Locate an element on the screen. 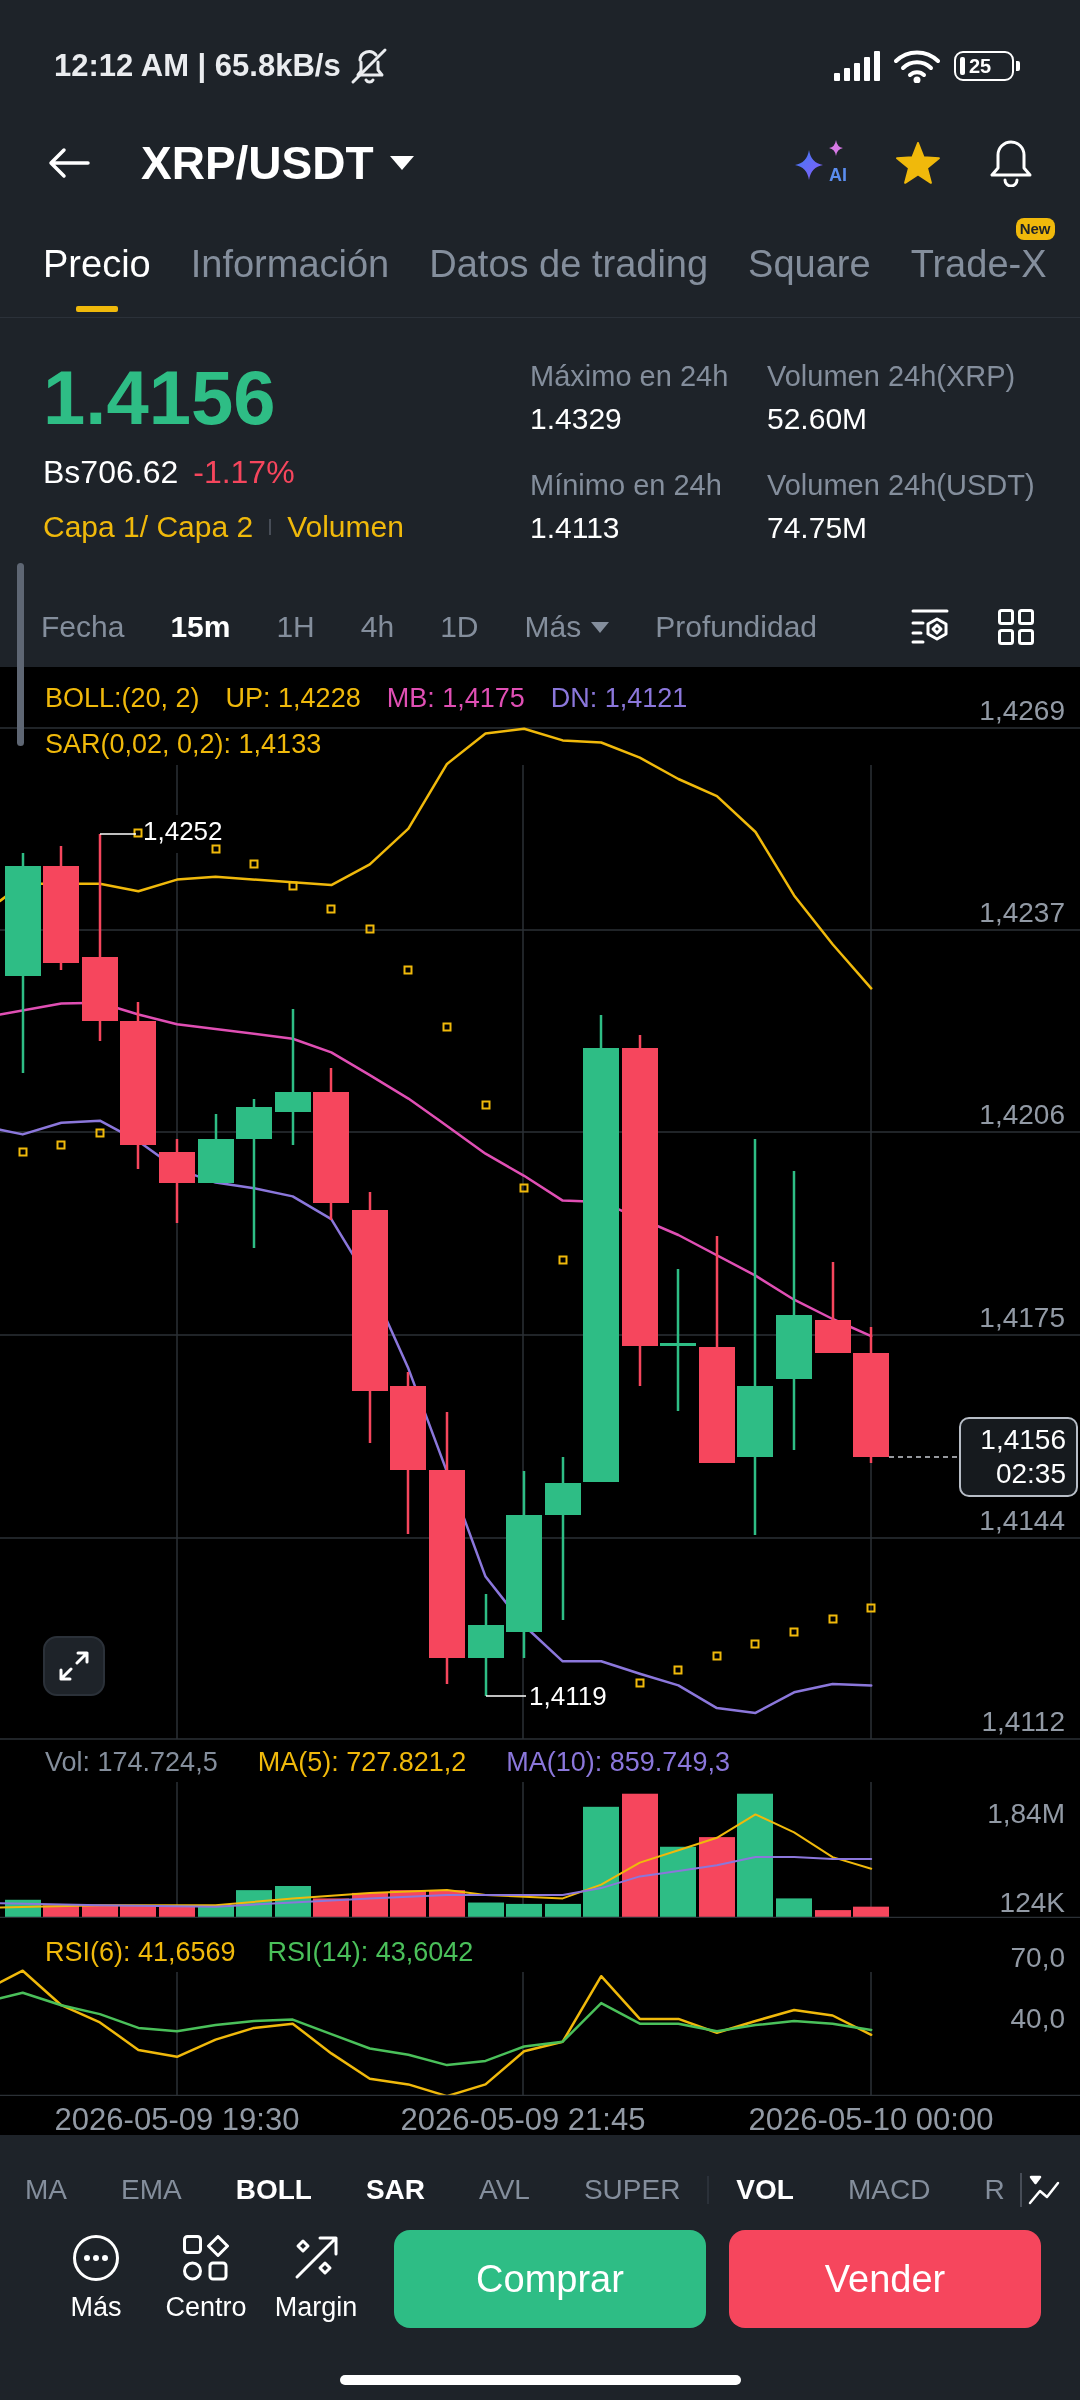  price-axis-label: 1,4144 is located at coordinates (1022, 1521).